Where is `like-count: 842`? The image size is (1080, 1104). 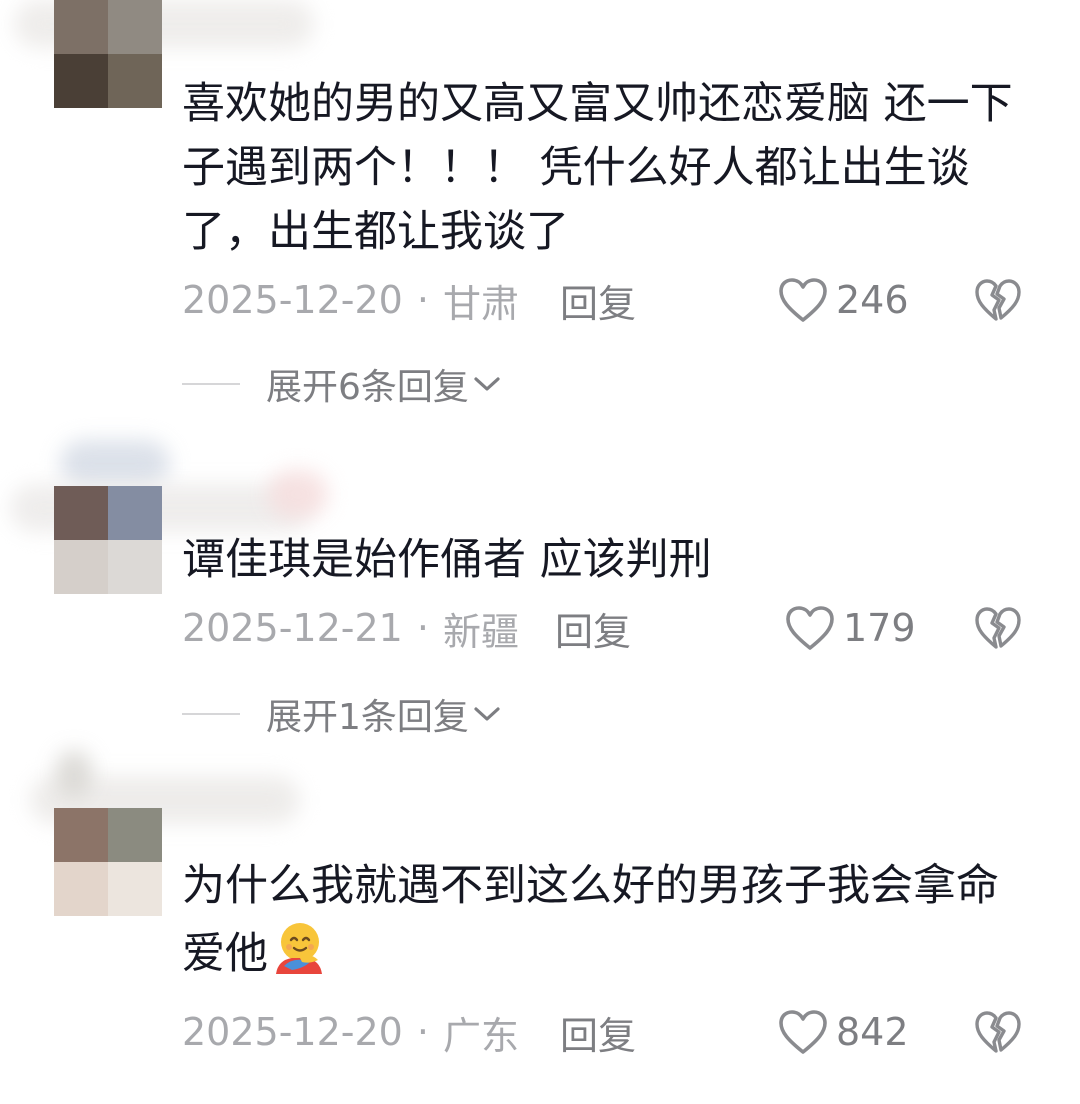
like-count: 842 is located at coordinates (872, 1032).